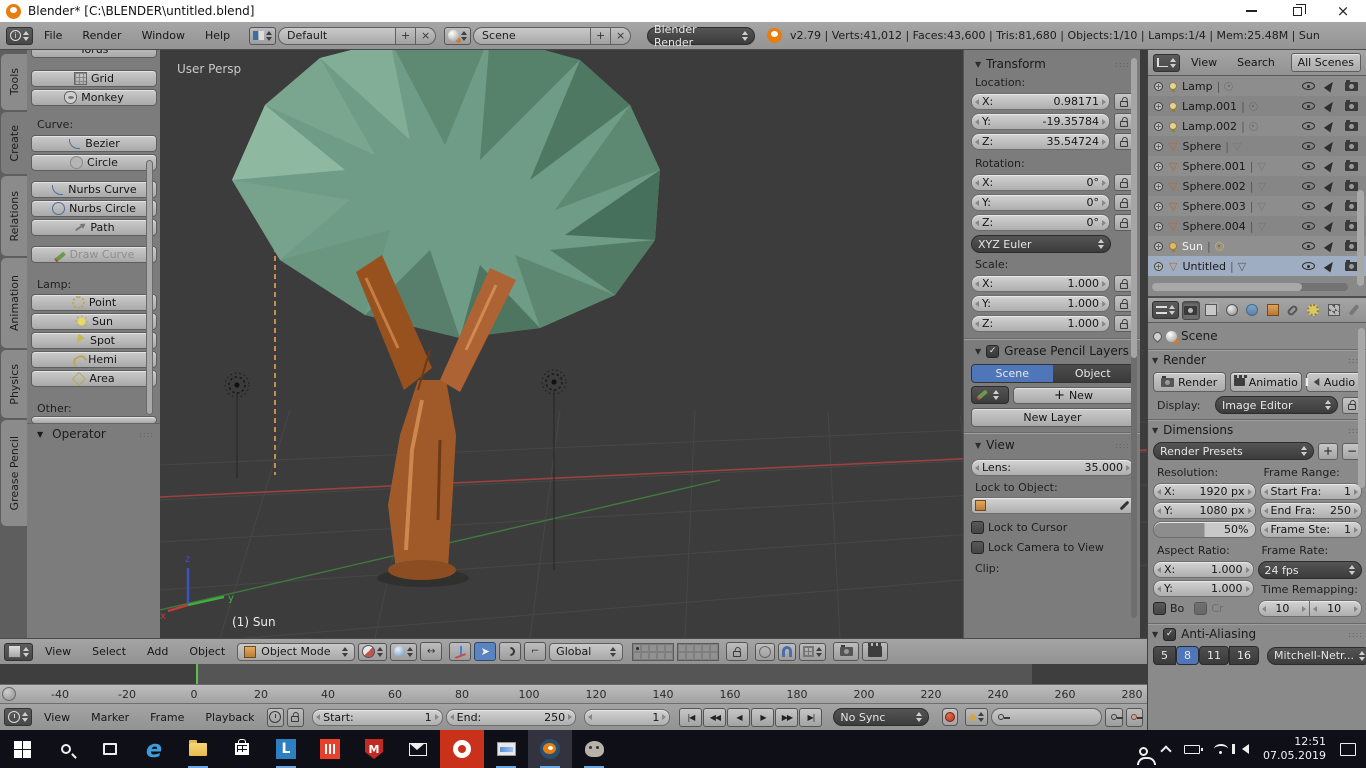  I want to click on menu-3d-select: Select, so click(109, 651).